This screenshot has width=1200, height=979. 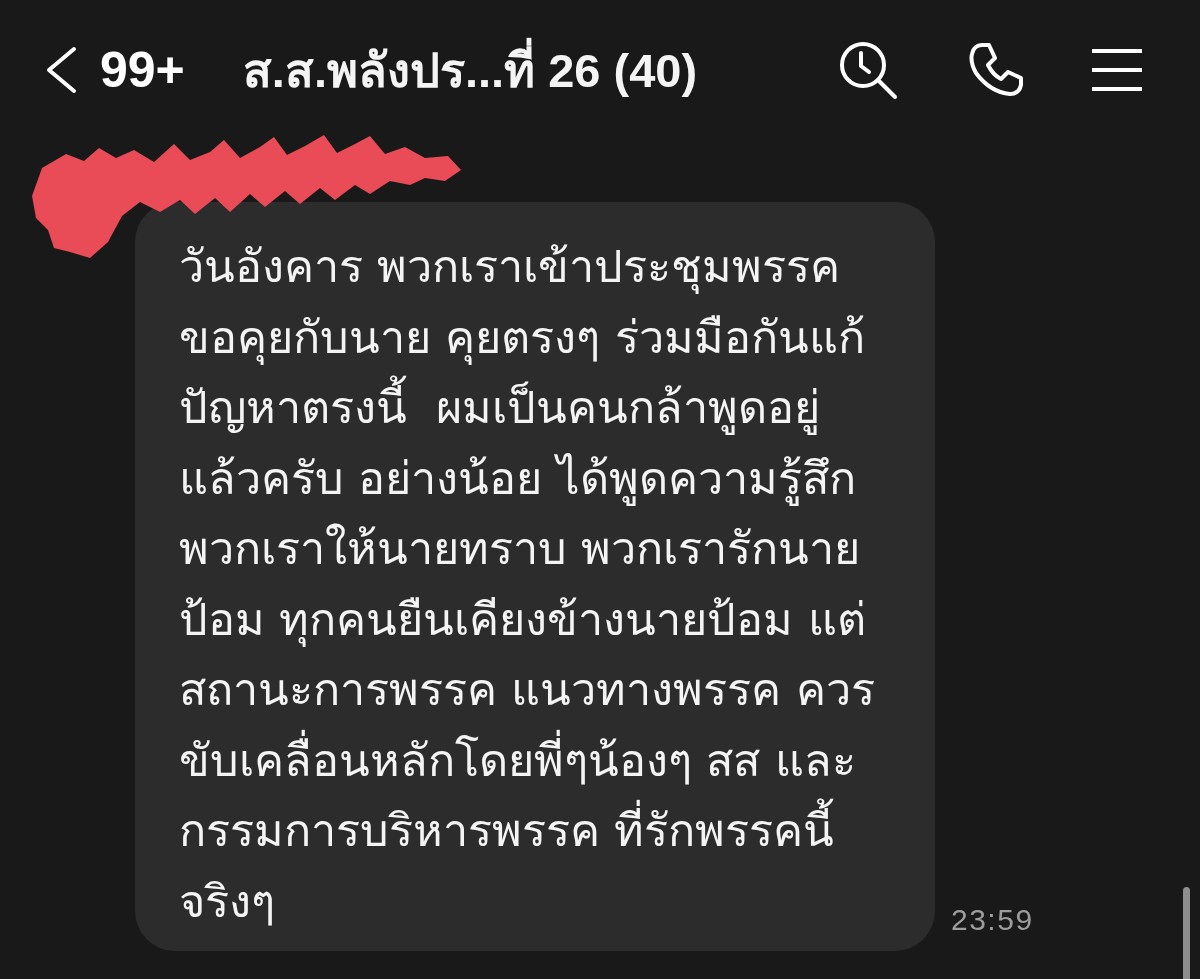 What do you see at coordinates (61, 70) in the screenshot?
I see `chevron-left-icon` at bounding box center [61, 70].